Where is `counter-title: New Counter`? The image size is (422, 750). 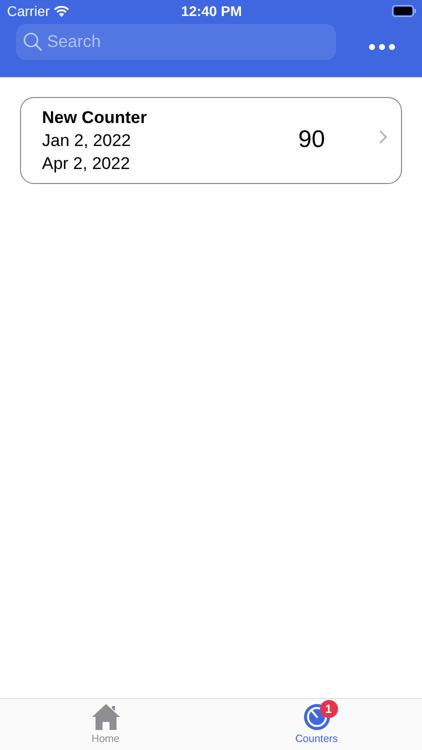
counter-title: New Counter is located at coordinates (95, 118).